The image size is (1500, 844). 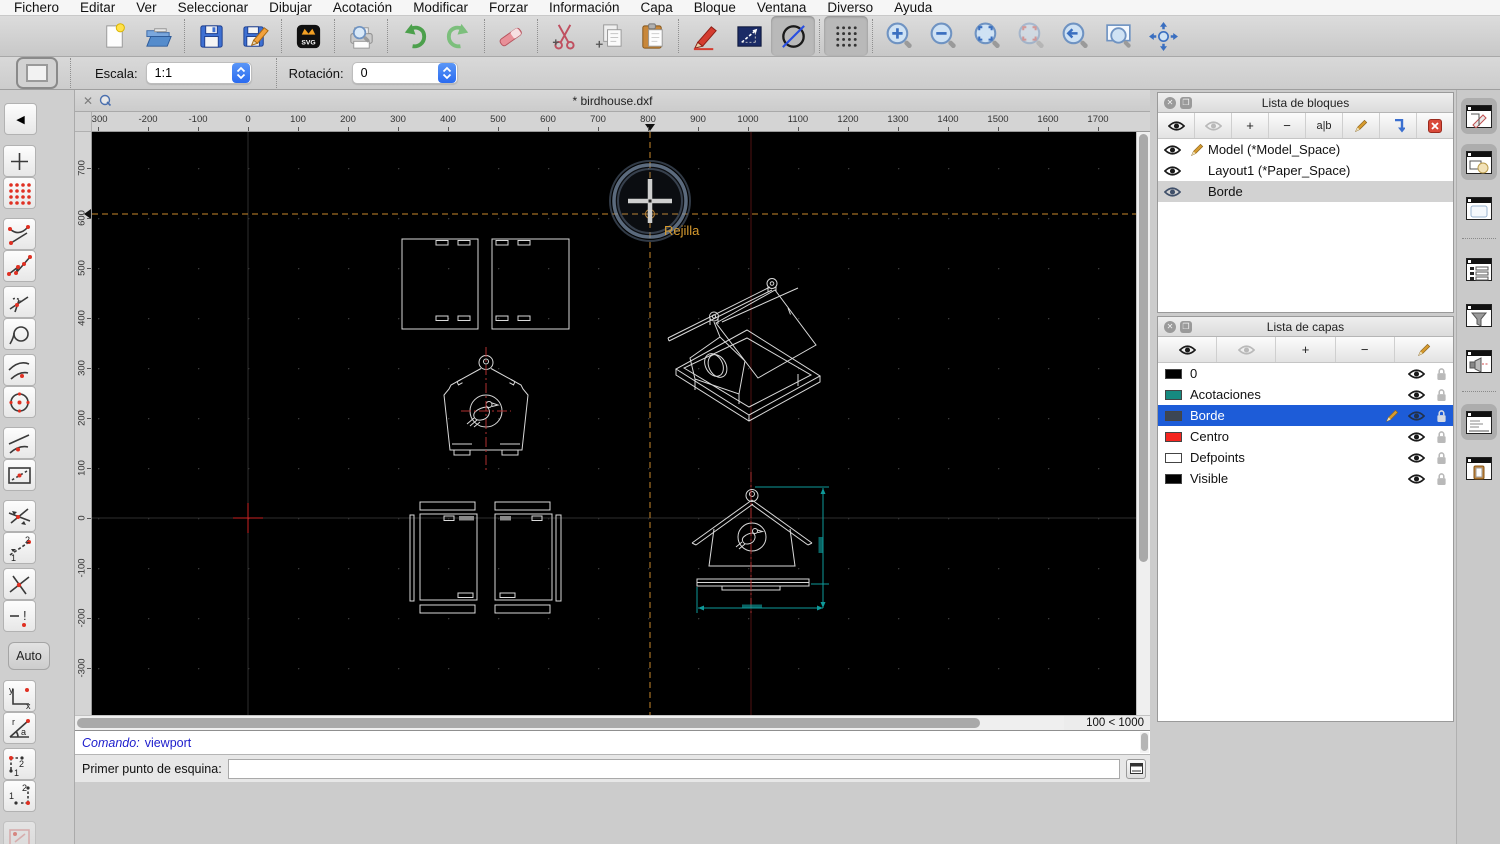 What do you see at coordinates (440, 7) in the screenshot?
I see `menu-item-modificar: Modificar` at bounding box center [440, 7].